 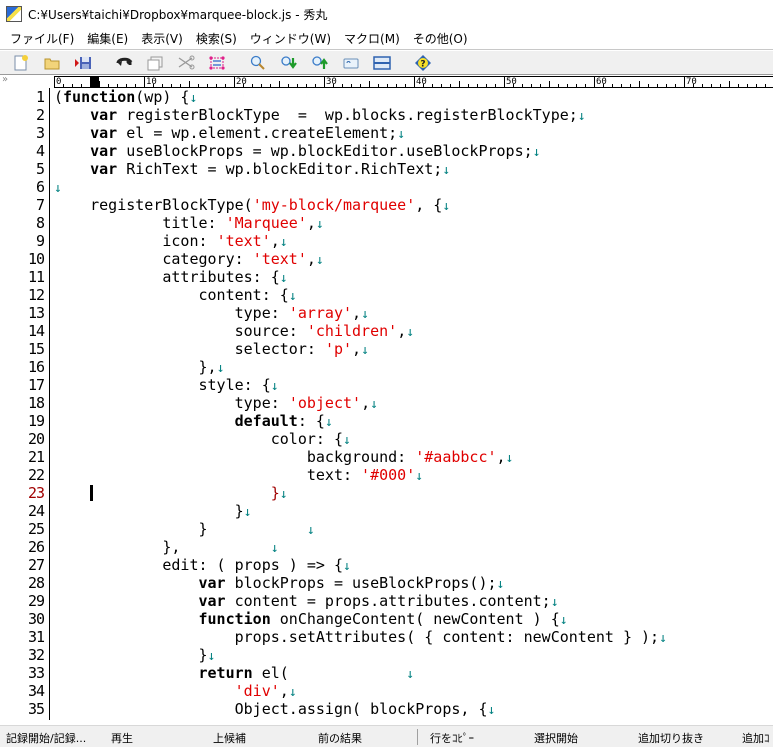 I want to click on code-line: 25 } ↓, so click(x=386, y=529).